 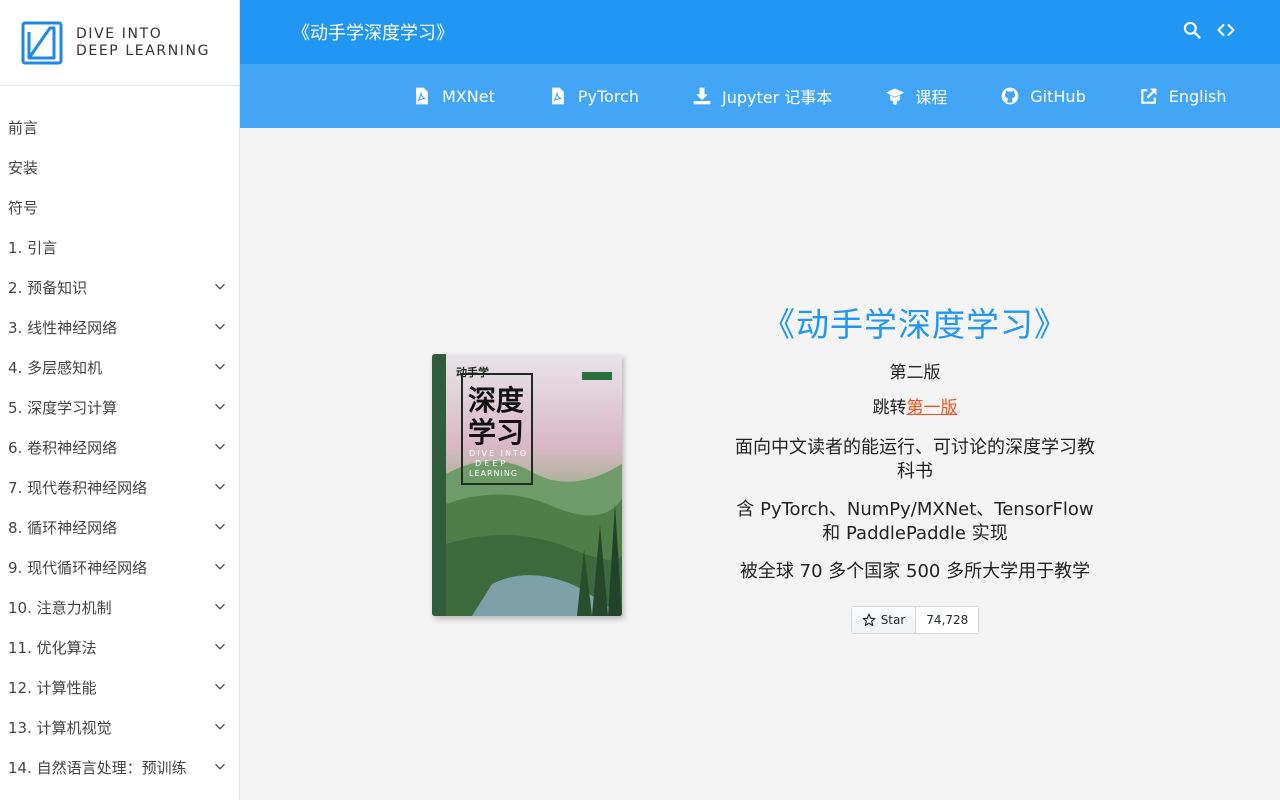 I want to click on tab-pytorch: PyTorch, so click(x=593, y=96).